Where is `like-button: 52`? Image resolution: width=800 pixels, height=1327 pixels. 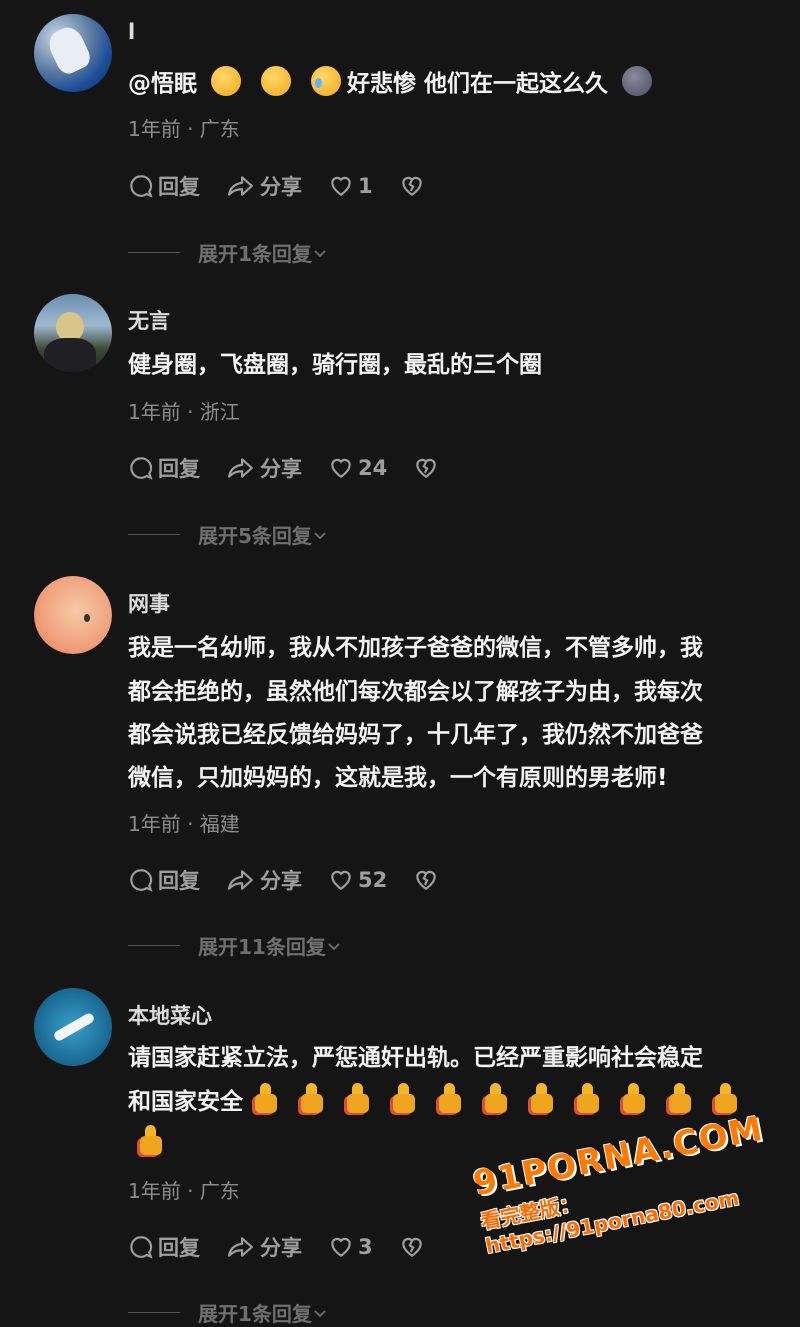 like-button: 52 is located at coordinates (357, 880).